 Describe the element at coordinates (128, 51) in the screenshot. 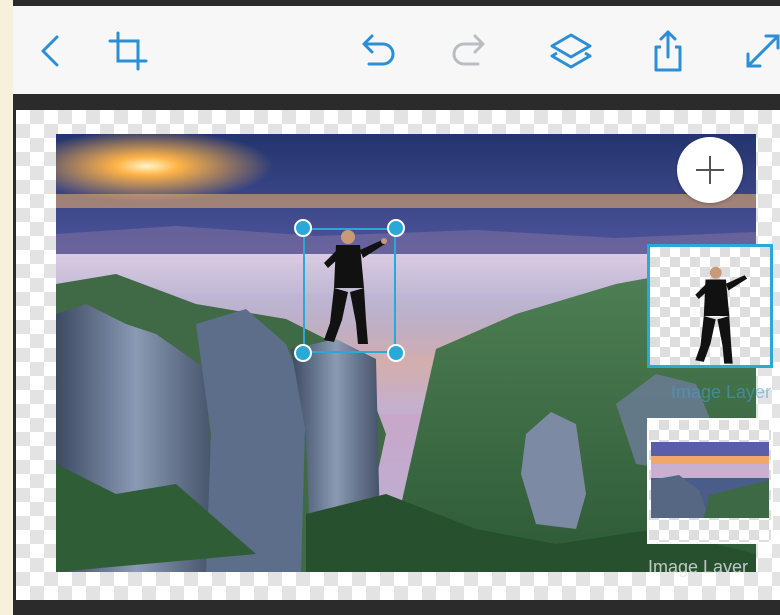

I see `crop-icon` at that location.